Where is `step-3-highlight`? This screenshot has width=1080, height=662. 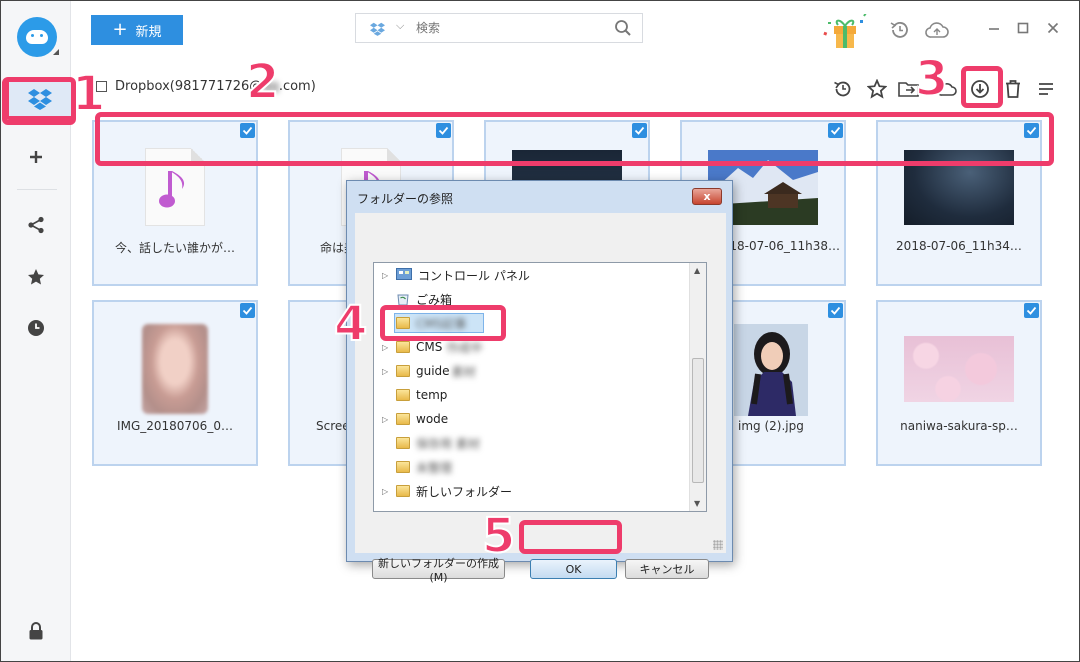
step-3-highlight is located at coordinates (982, 87).